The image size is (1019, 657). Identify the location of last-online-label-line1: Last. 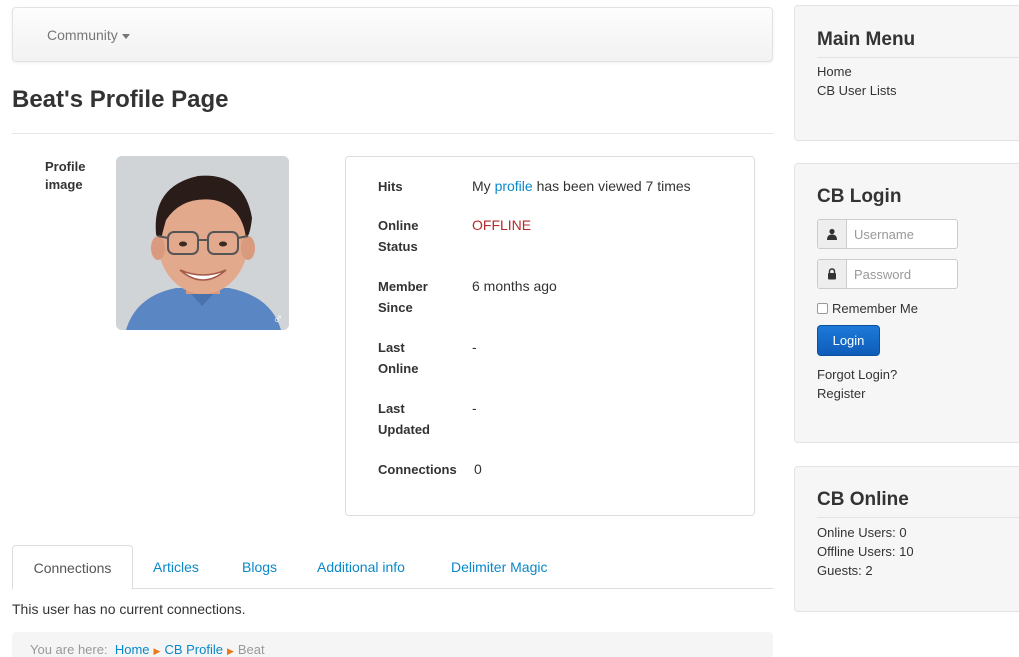
(391, 347).